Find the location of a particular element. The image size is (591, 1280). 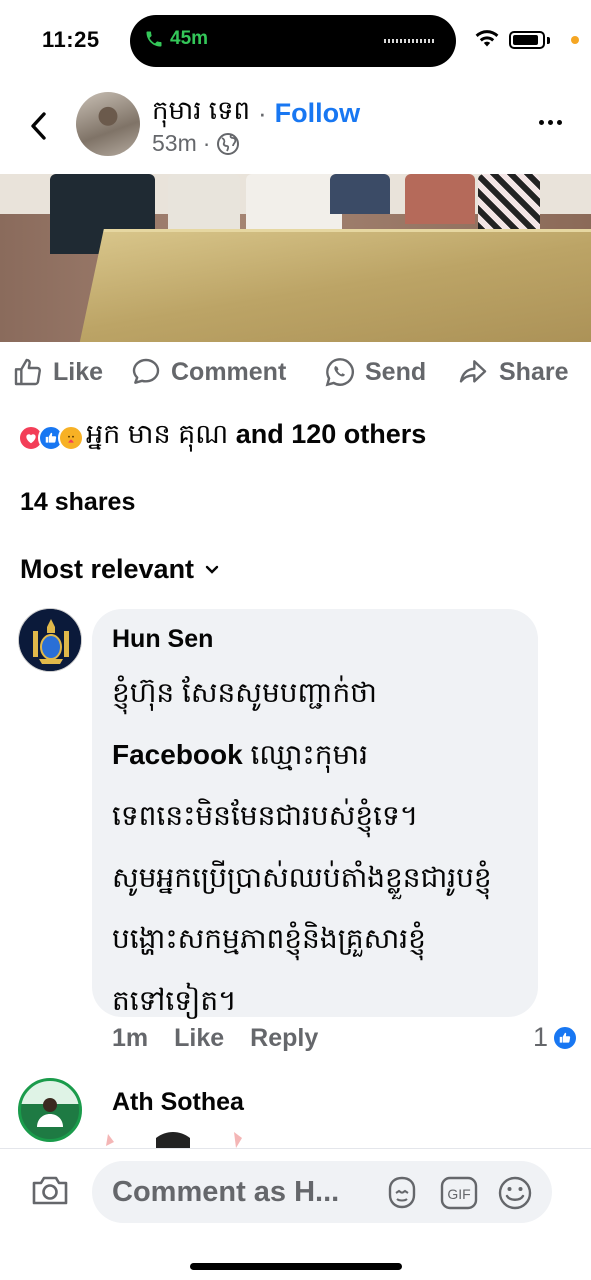

comment-like-button: Like is located at coordinates (199, 1038).